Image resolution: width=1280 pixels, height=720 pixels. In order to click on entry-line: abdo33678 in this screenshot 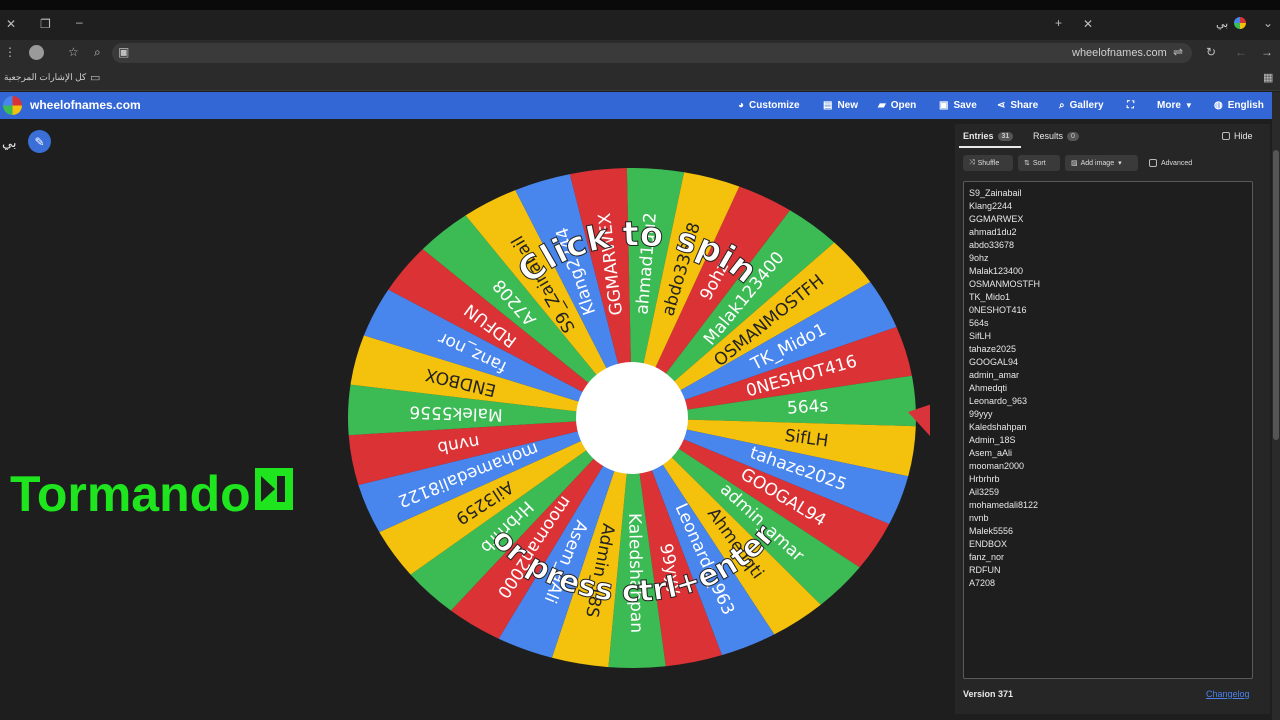, I will do `click(1004, 245)`.